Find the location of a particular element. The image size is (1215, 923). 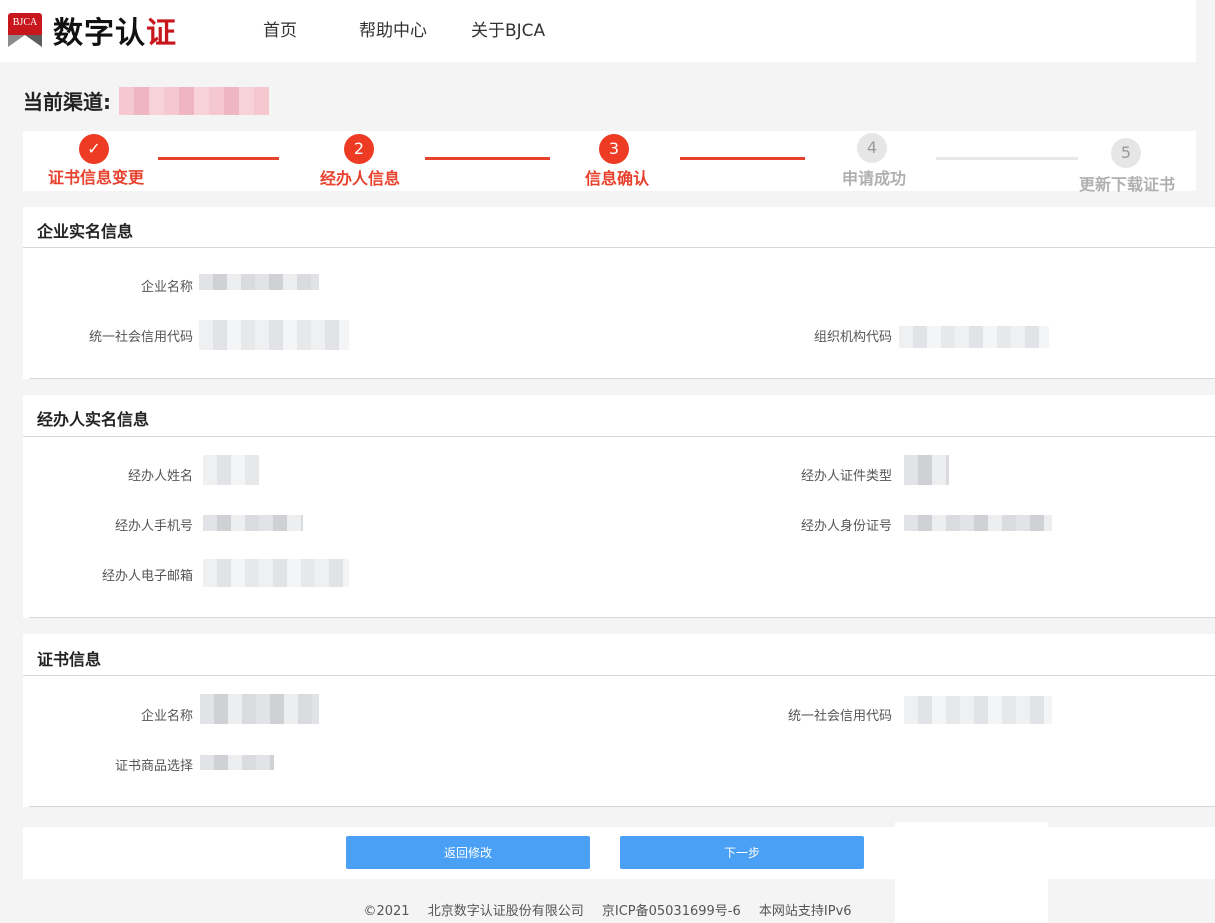

step-5-label: 更新下载证书 is located at coordinates (1127, 184).